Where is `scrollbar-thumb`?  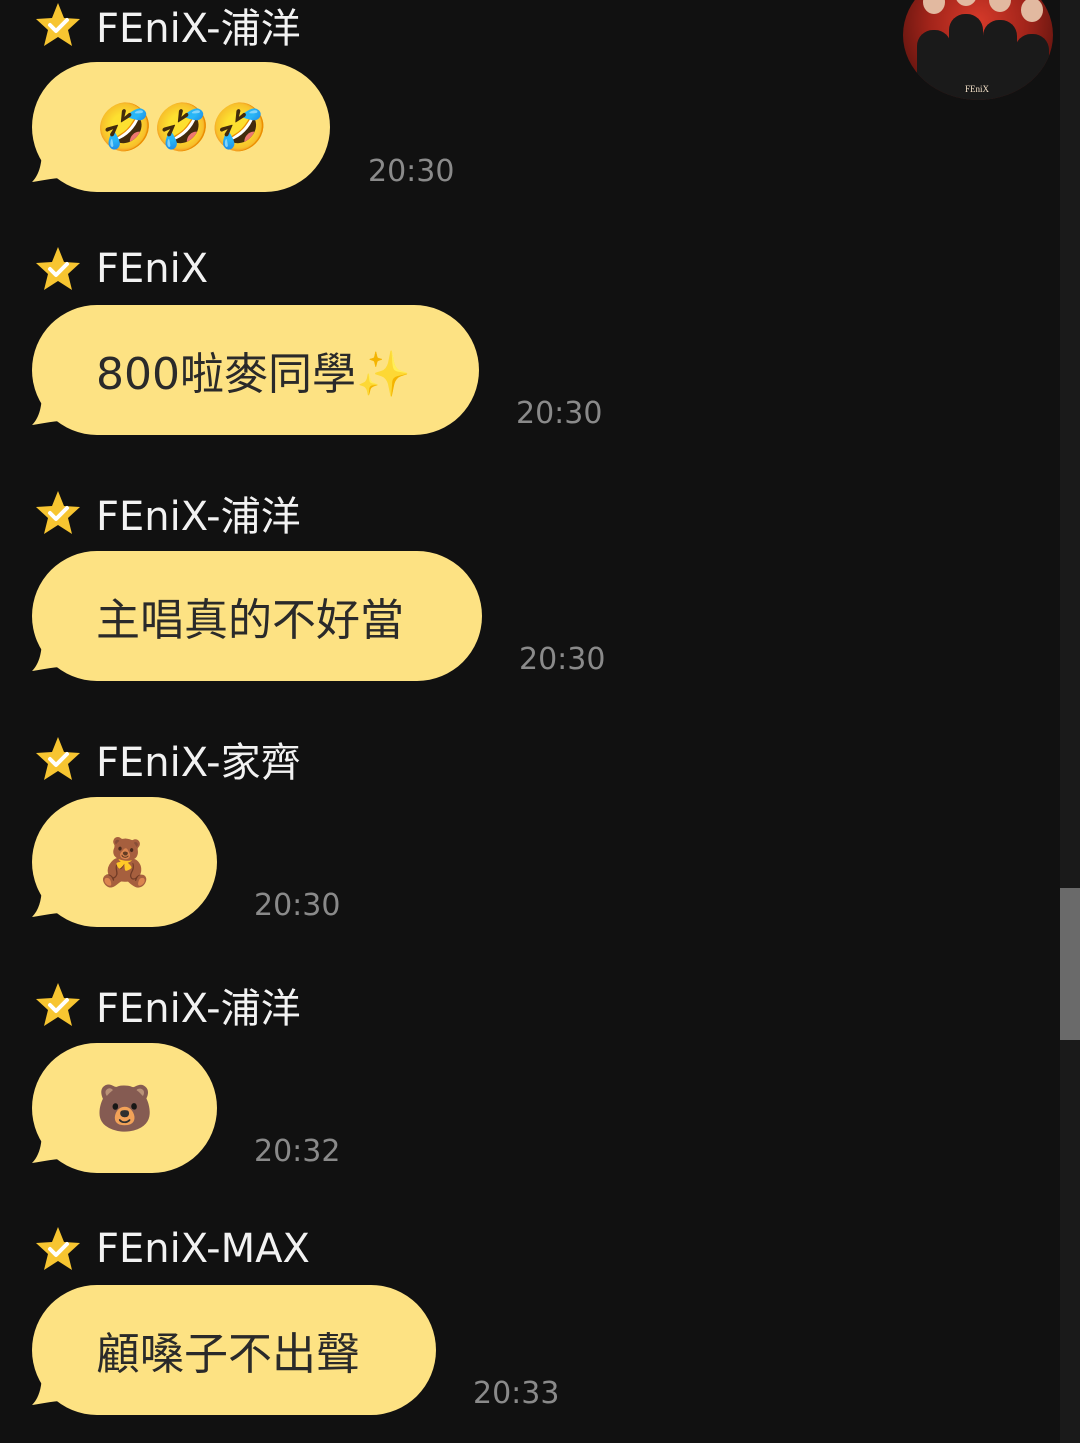
scrollbar-thumb is located at coordinates (1070, 964).